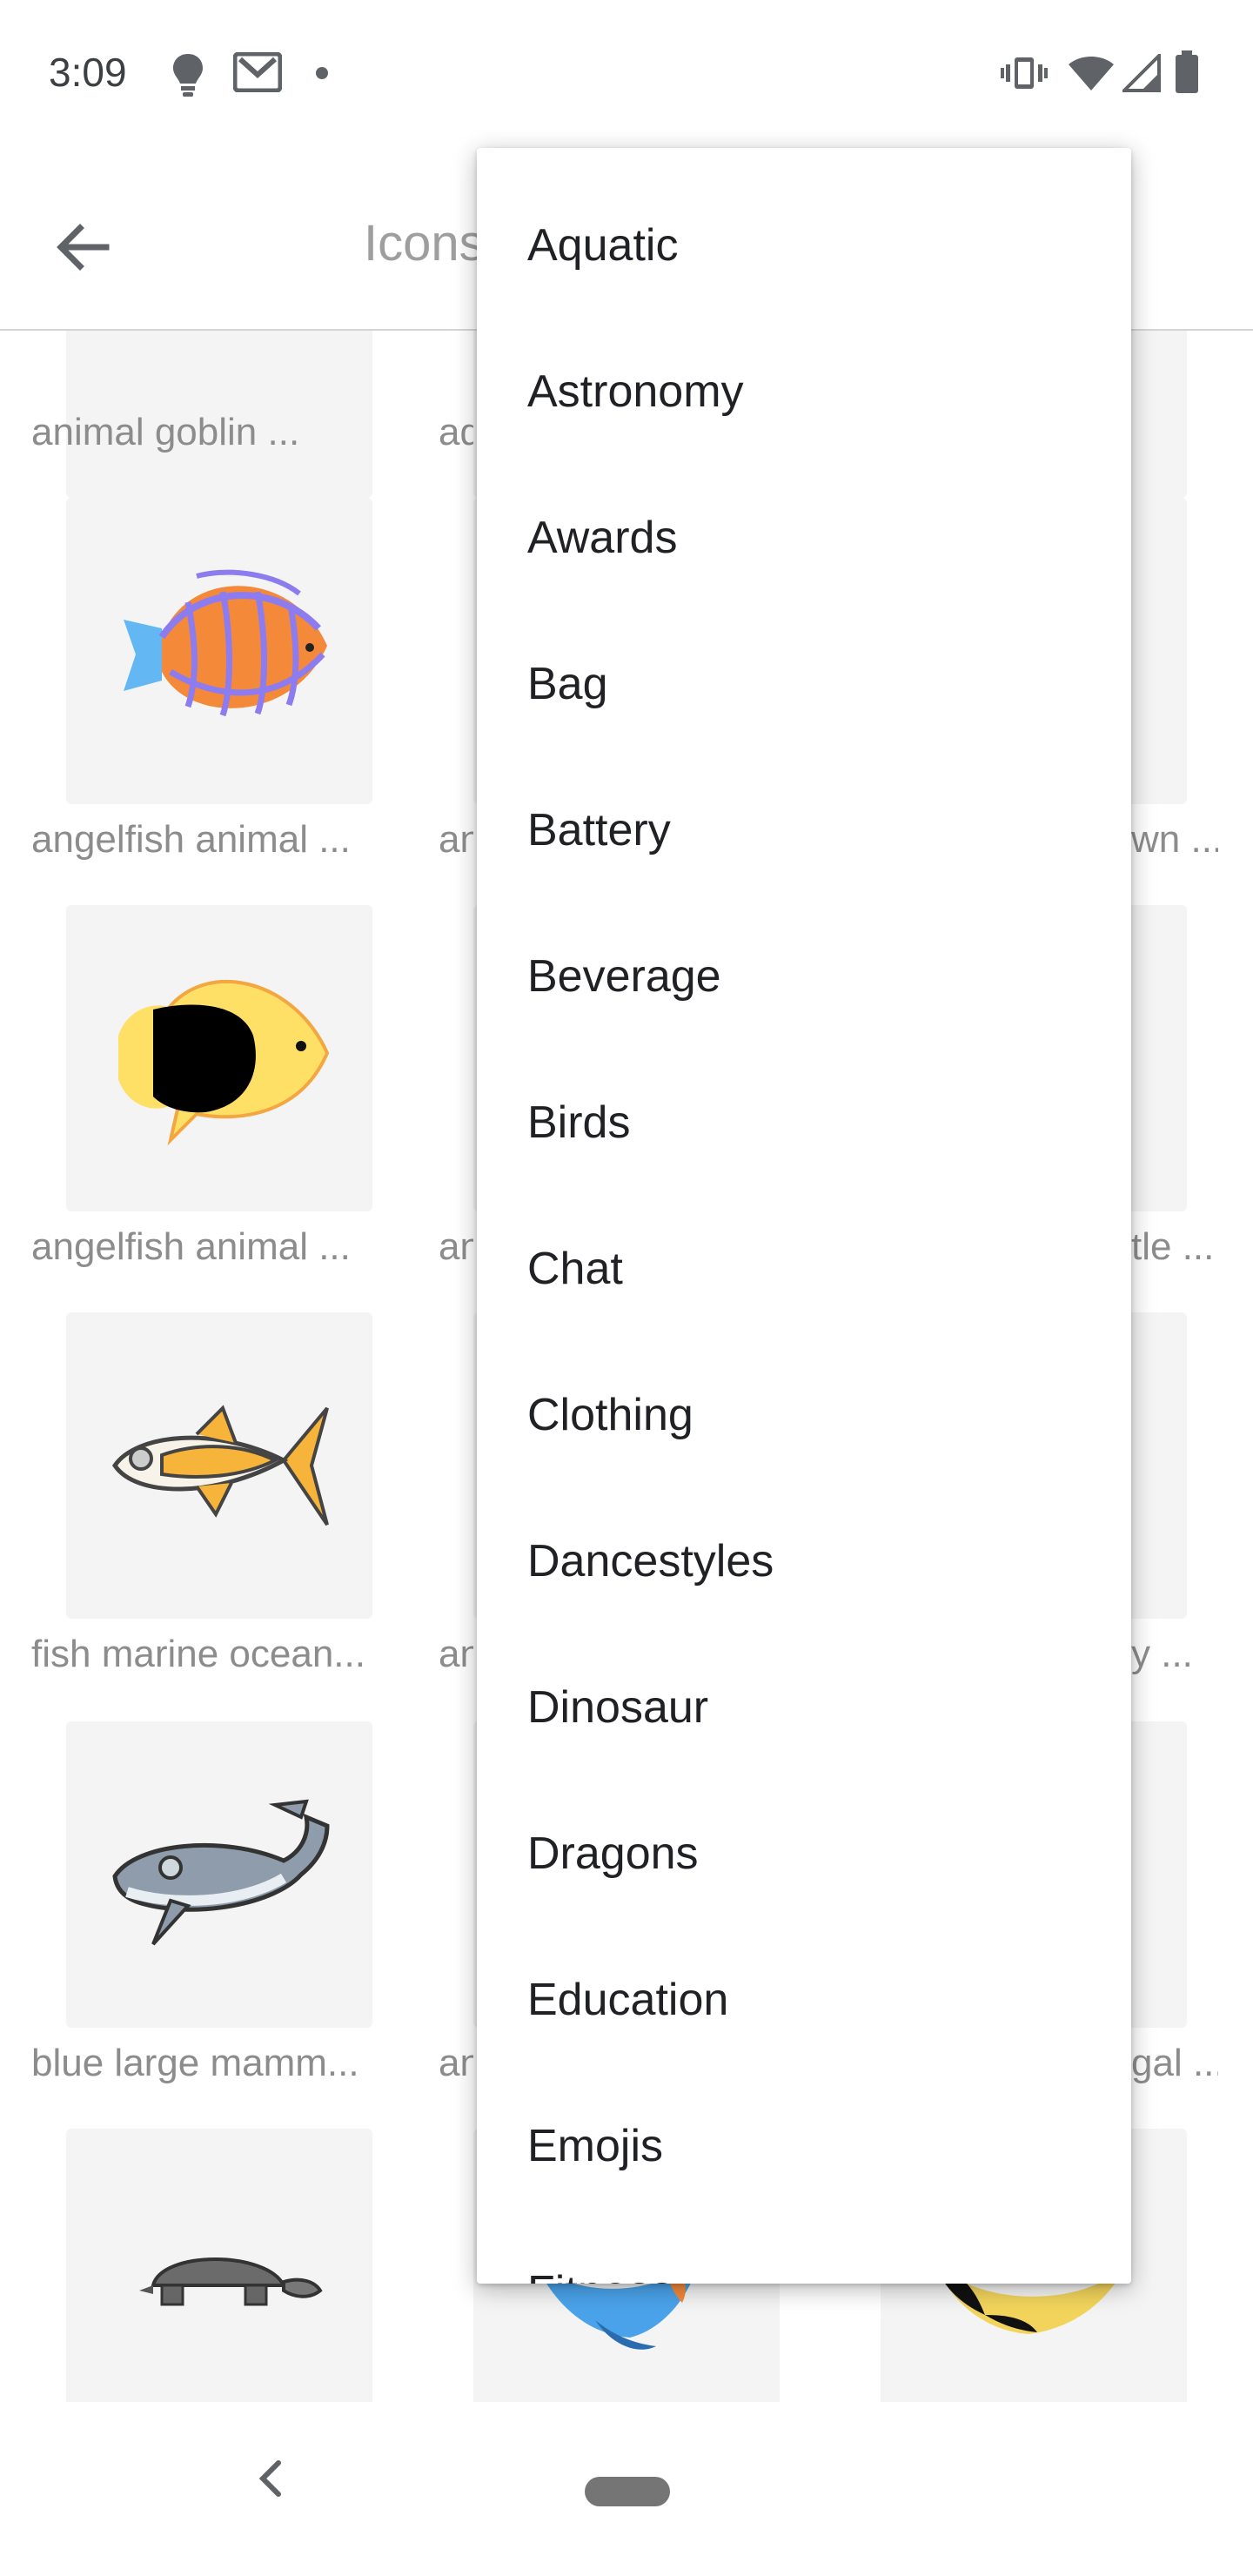 This screenshot has width=1253, height=2576. I want to click on nav-back-button, so click(269, 2480).